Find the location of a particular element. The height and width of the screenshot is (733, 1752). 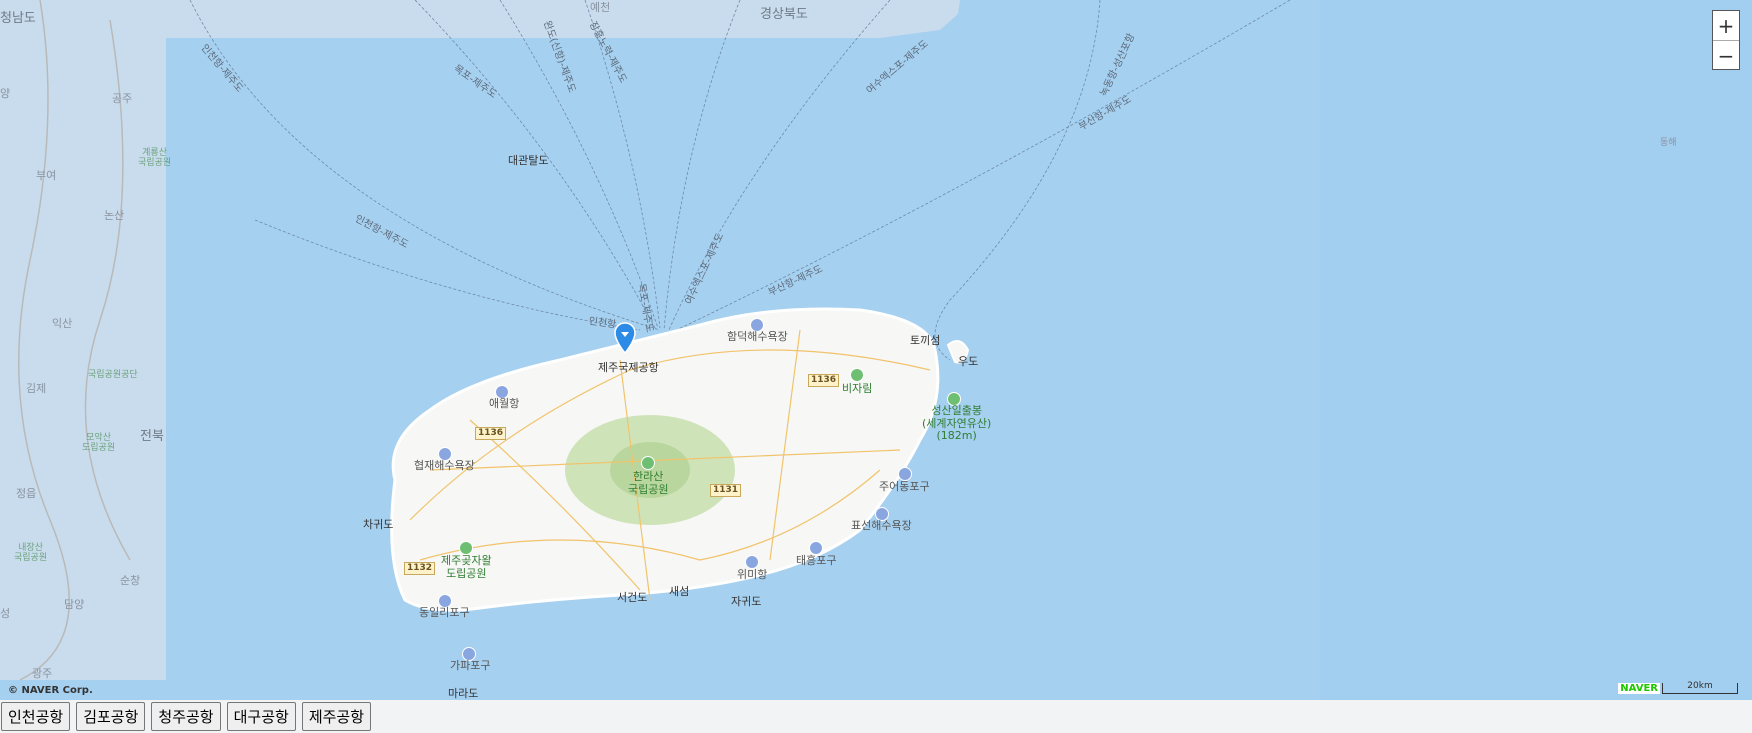

place-label: 자귀도 is located at coordinates (746, 601).